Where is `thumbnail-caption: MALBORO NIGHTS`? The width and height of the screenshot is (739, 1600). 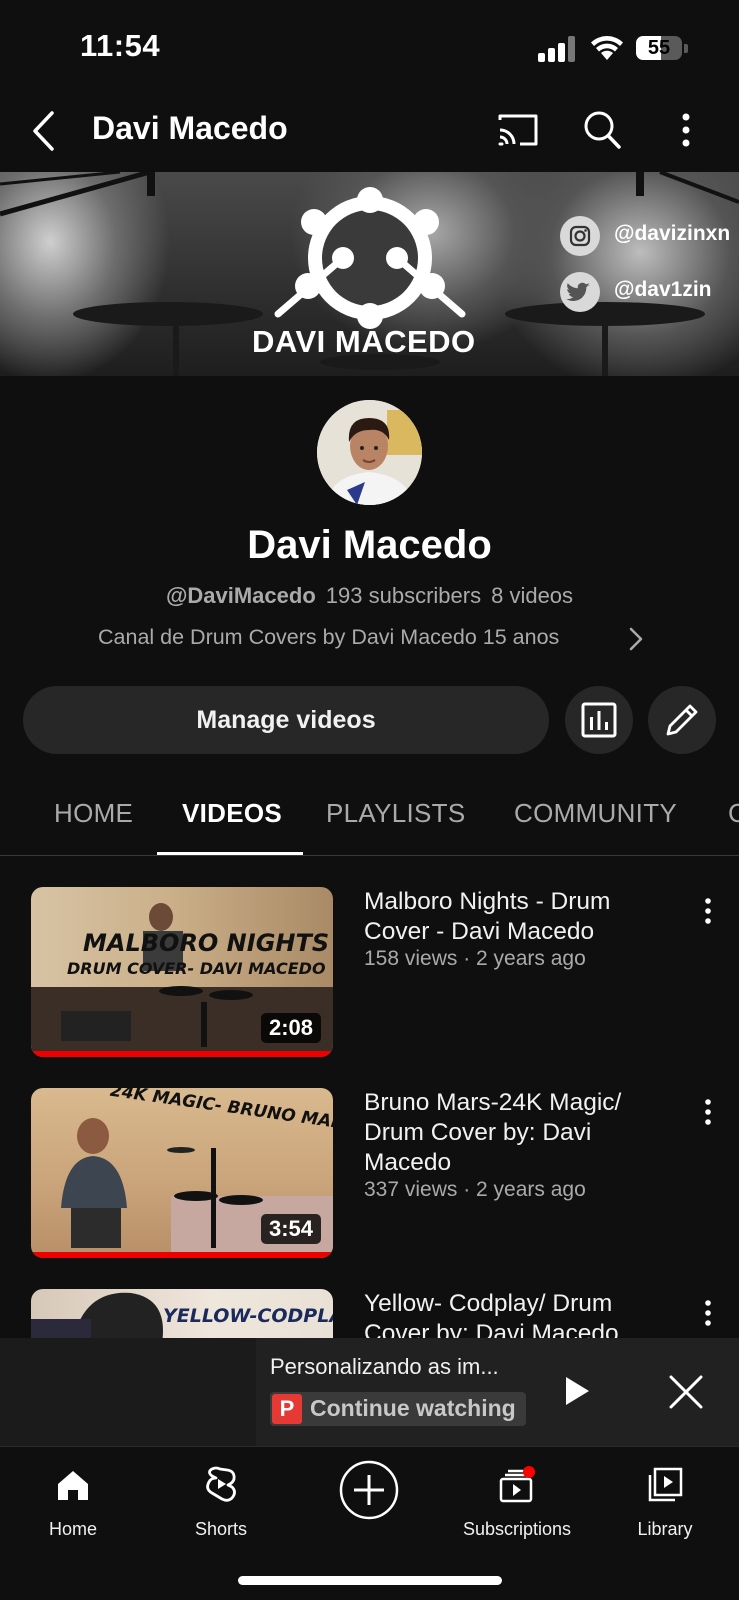
thumbnail-caption: MALBORO NIGHTS is located at coordinates (206, 943).